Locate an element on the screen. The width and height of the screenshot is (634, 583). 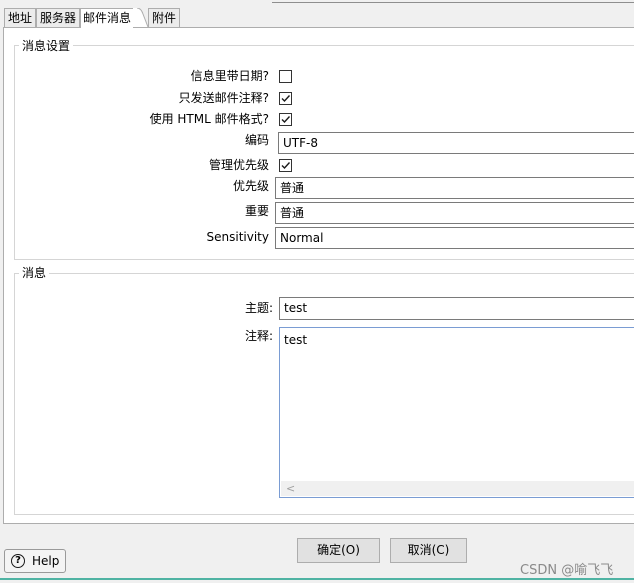
html-format-checkbox is located at coordinates (285, 119).